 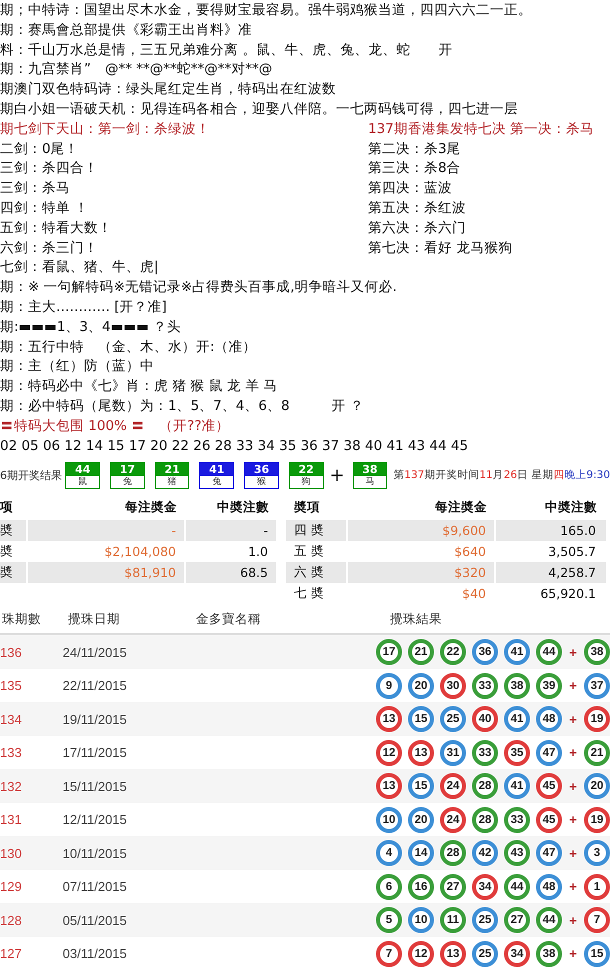 I want to click on text-line: 〓特码大包围 100% 〓 （开??准）, so click(x=115, y=426).